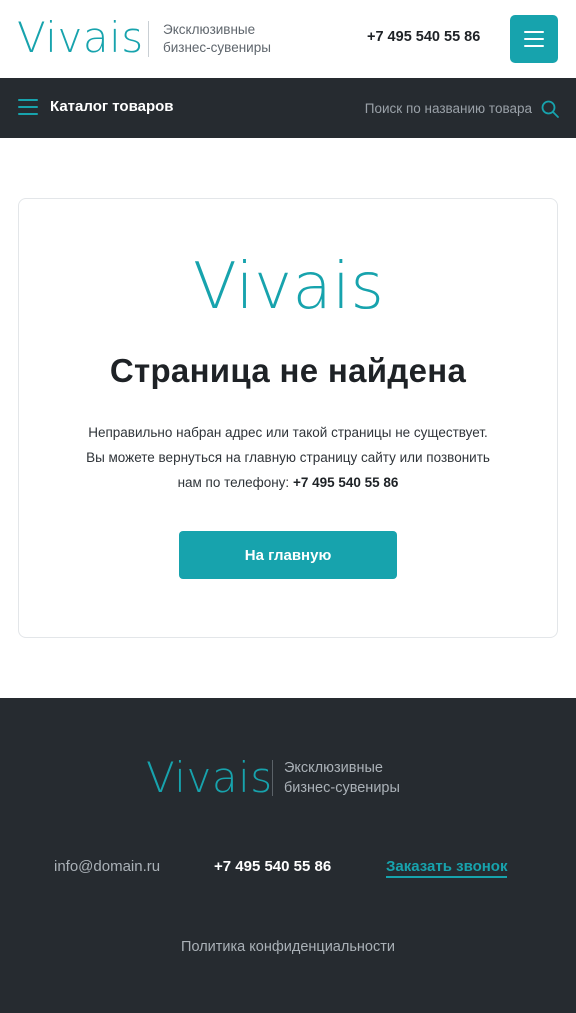 The height and width of the screenshot is (1013, 576). I want to click on catalog-hamburger-icon, so click(28, 107).